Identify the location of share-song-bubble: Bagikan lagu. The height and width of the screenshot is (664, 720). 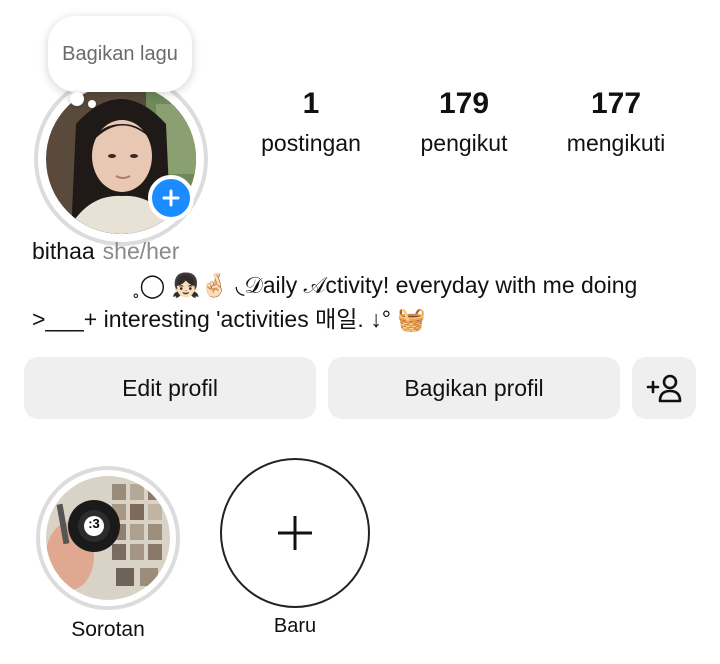
(120, 54).